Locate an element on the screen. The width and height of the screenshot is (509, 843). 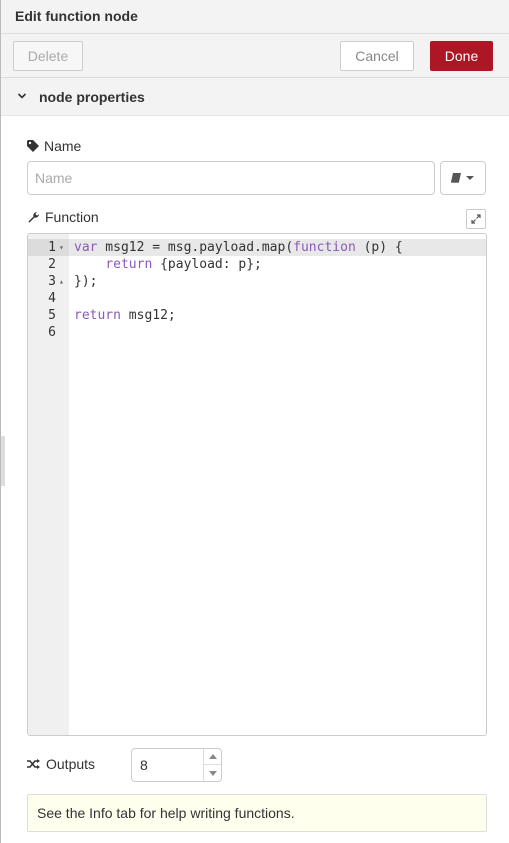
code-keyword: var is located at coordinates (86, 247).